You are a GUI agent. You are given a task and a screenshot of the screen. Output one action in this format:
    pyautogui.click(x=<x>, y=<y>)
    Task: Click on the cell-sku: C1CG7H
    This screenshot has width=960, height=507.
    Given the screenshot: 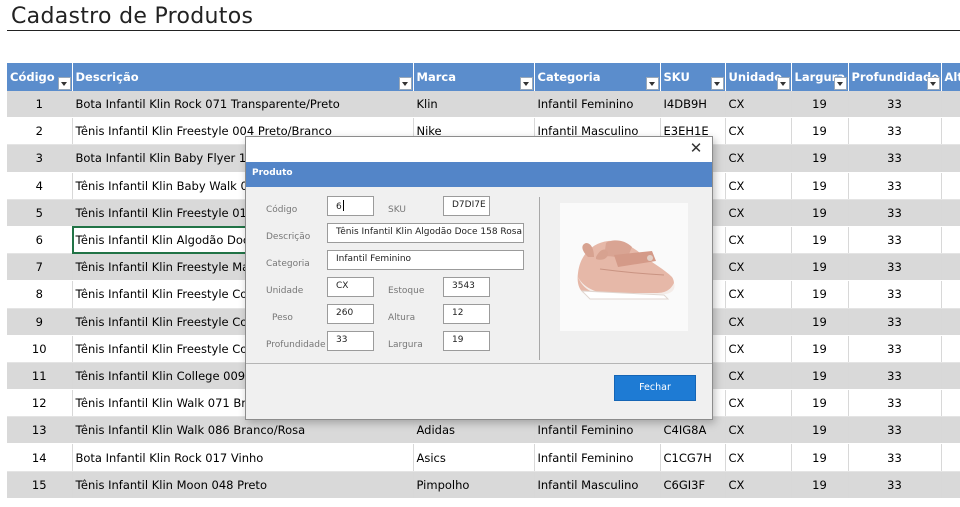 What is the action you would take?
    pyautogui.click(x=693, y=457)
    